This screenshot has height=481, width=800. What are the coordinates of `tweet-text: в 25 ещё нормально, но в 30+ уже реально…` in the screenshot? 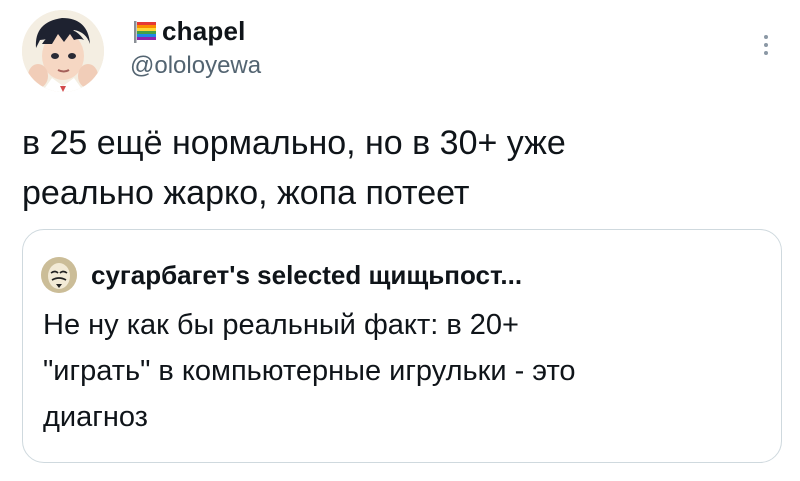 It's located at (294, 168).